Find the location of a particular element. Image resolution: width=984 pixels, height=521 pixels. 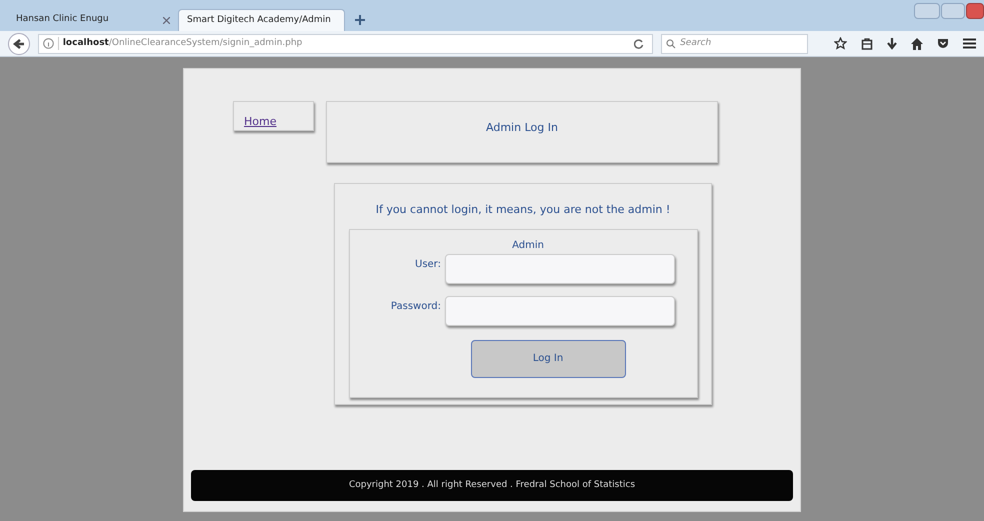

field-label: User: is located at coordinates (427, 265).